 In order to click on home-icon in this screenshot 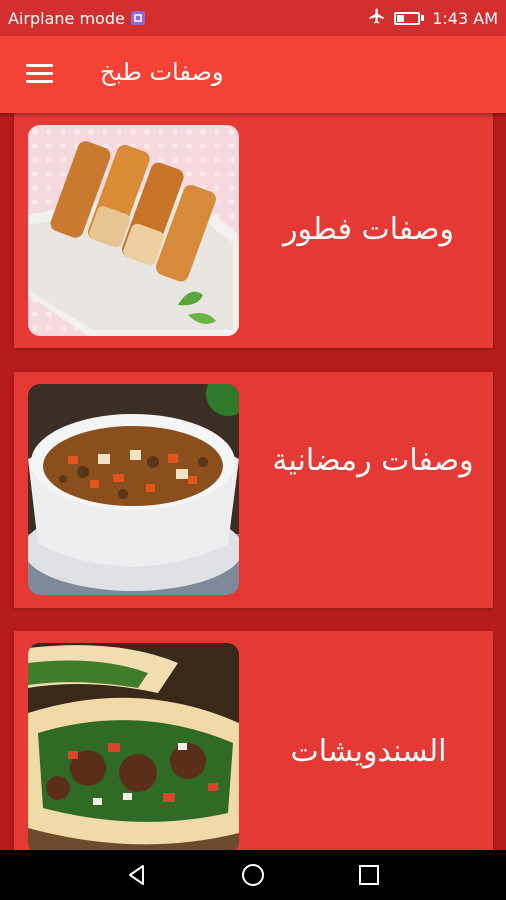, I will do `click(253, 875)`.